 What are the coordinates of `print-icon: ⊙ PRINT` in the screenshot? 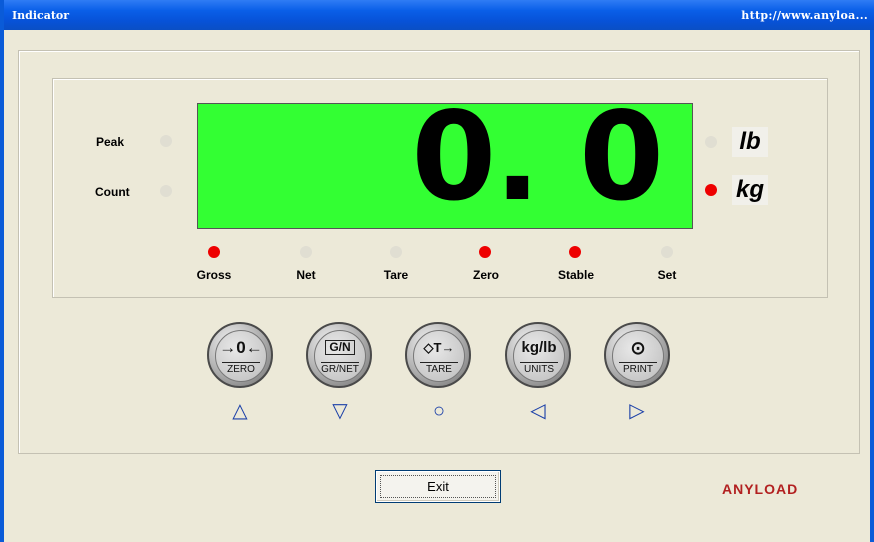 It's located at (638, 356).